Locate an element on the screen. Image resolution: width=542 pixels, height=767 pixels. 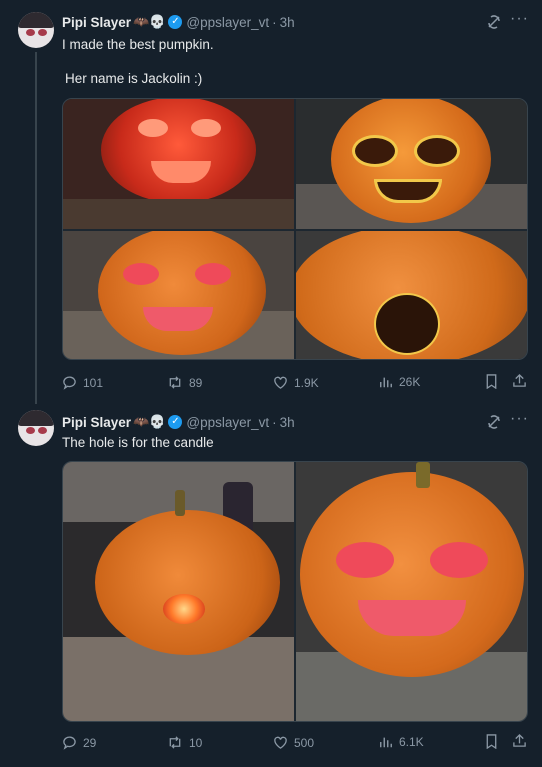
like-button: 500 is located at coordinates (293, 742).